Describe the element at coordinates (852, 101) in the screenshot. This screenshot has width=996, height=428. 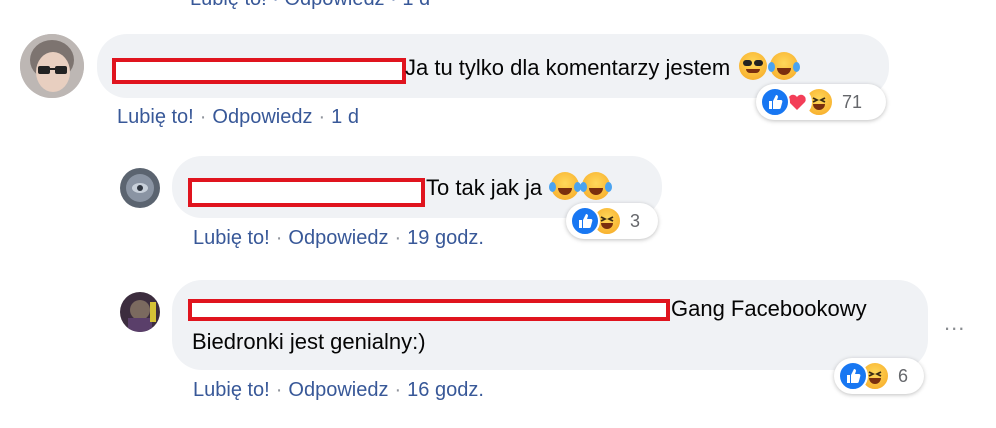
I see `reaction-count: 71` at that location.